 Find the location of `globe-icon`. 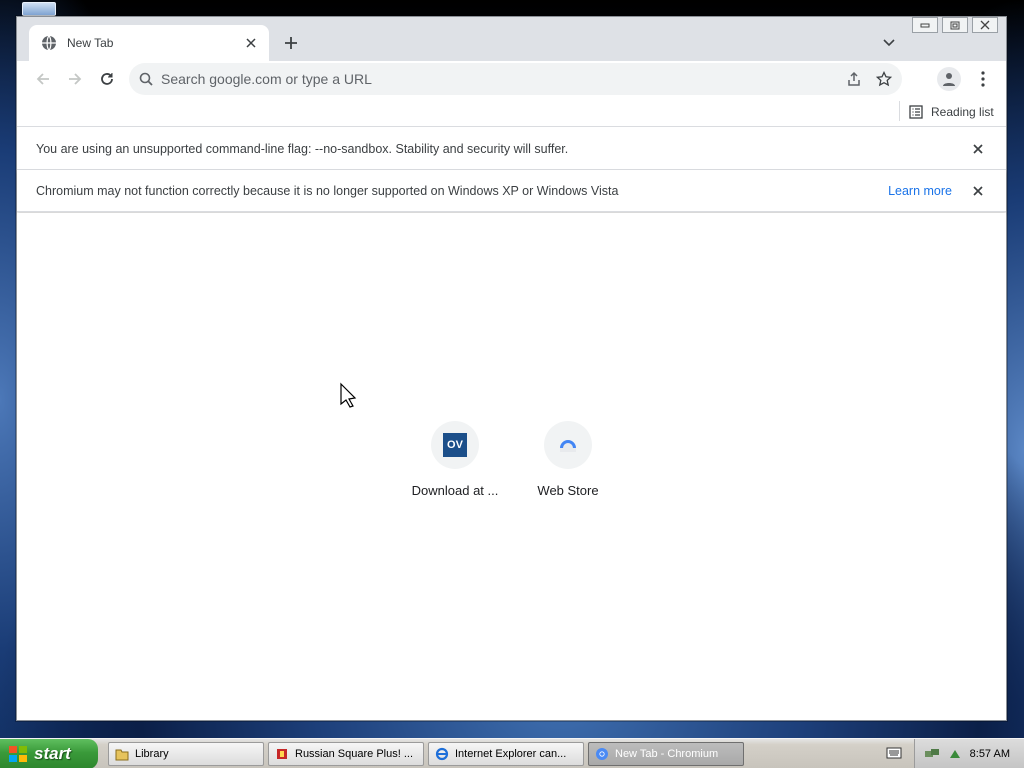

globe-icon is located at coordinates (49, 43).